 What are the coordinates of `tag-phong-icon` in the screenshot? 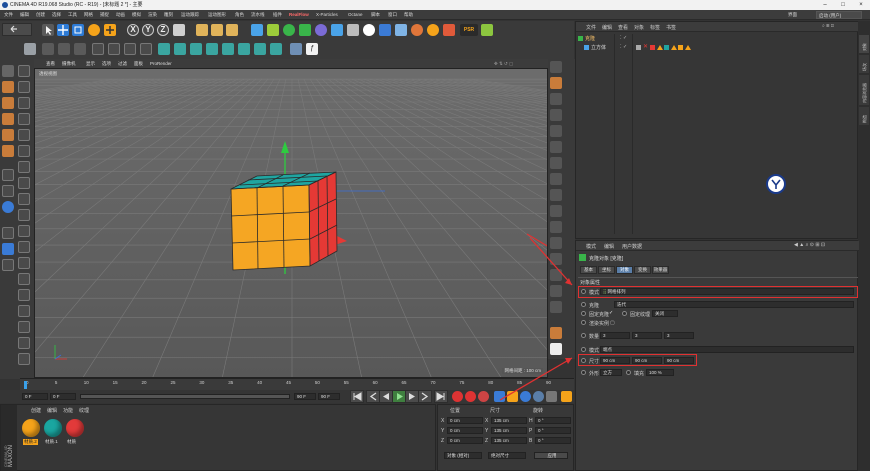 It's located at (638, 47).